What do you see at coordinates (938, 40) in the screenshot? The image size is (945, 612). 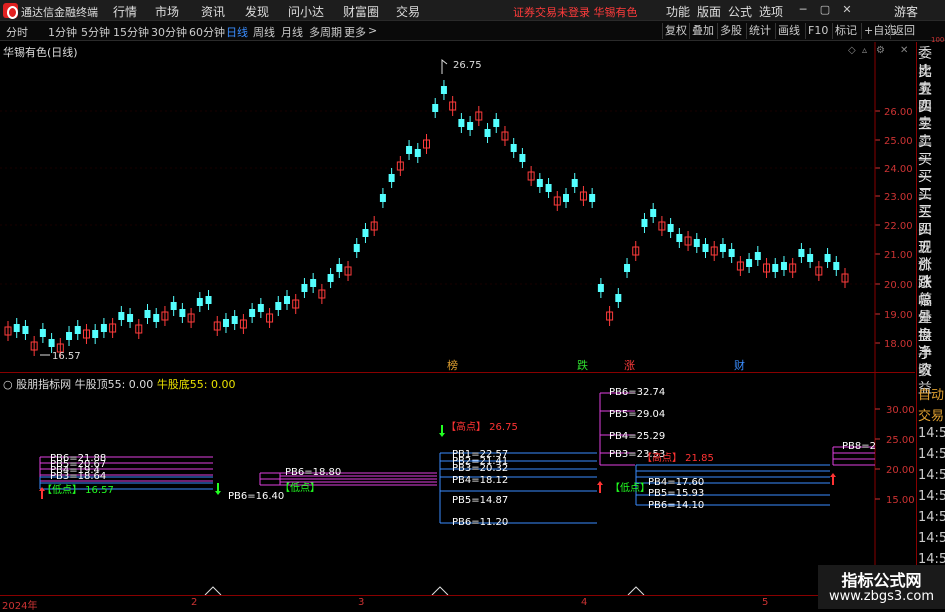 I see `quote-panel-small: 1000` at bounding box center [938, 40].